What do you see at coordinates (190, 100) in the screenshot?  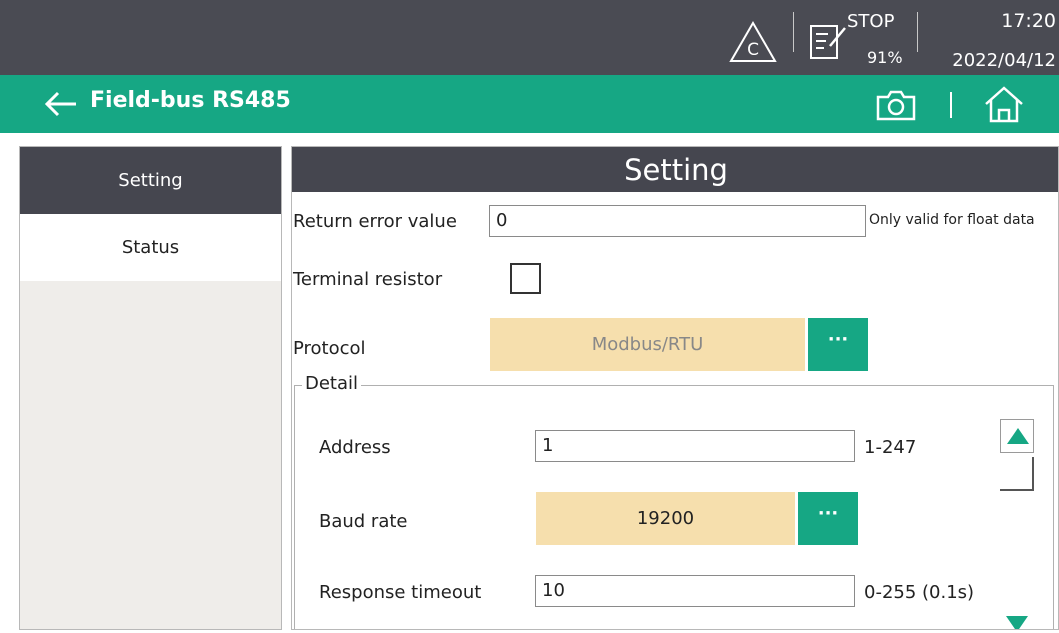 I see `page-title: Field-bus RS485` at bounding box center [190, 100].